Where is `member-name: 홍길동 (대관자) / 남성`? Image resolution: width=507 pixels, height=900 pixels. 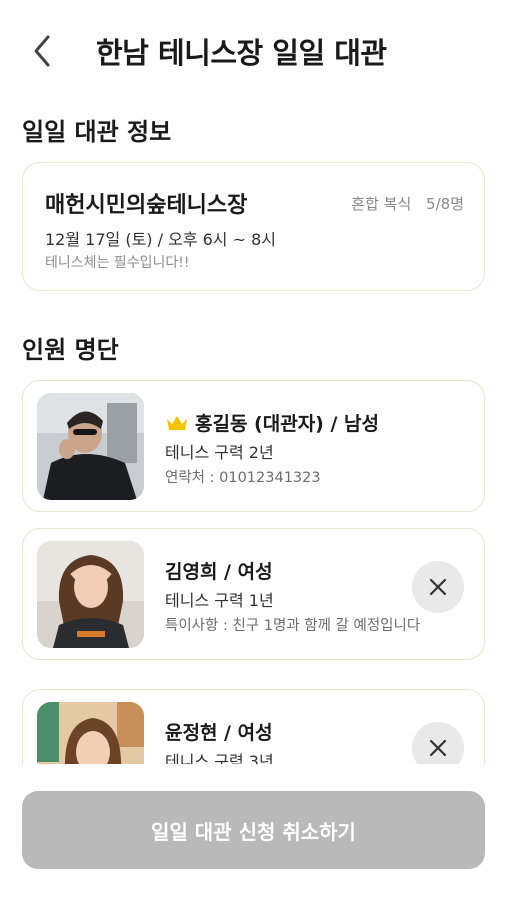
member-name: 홍길동 (대관자) / 남성 is located at coordinates (287, 424).